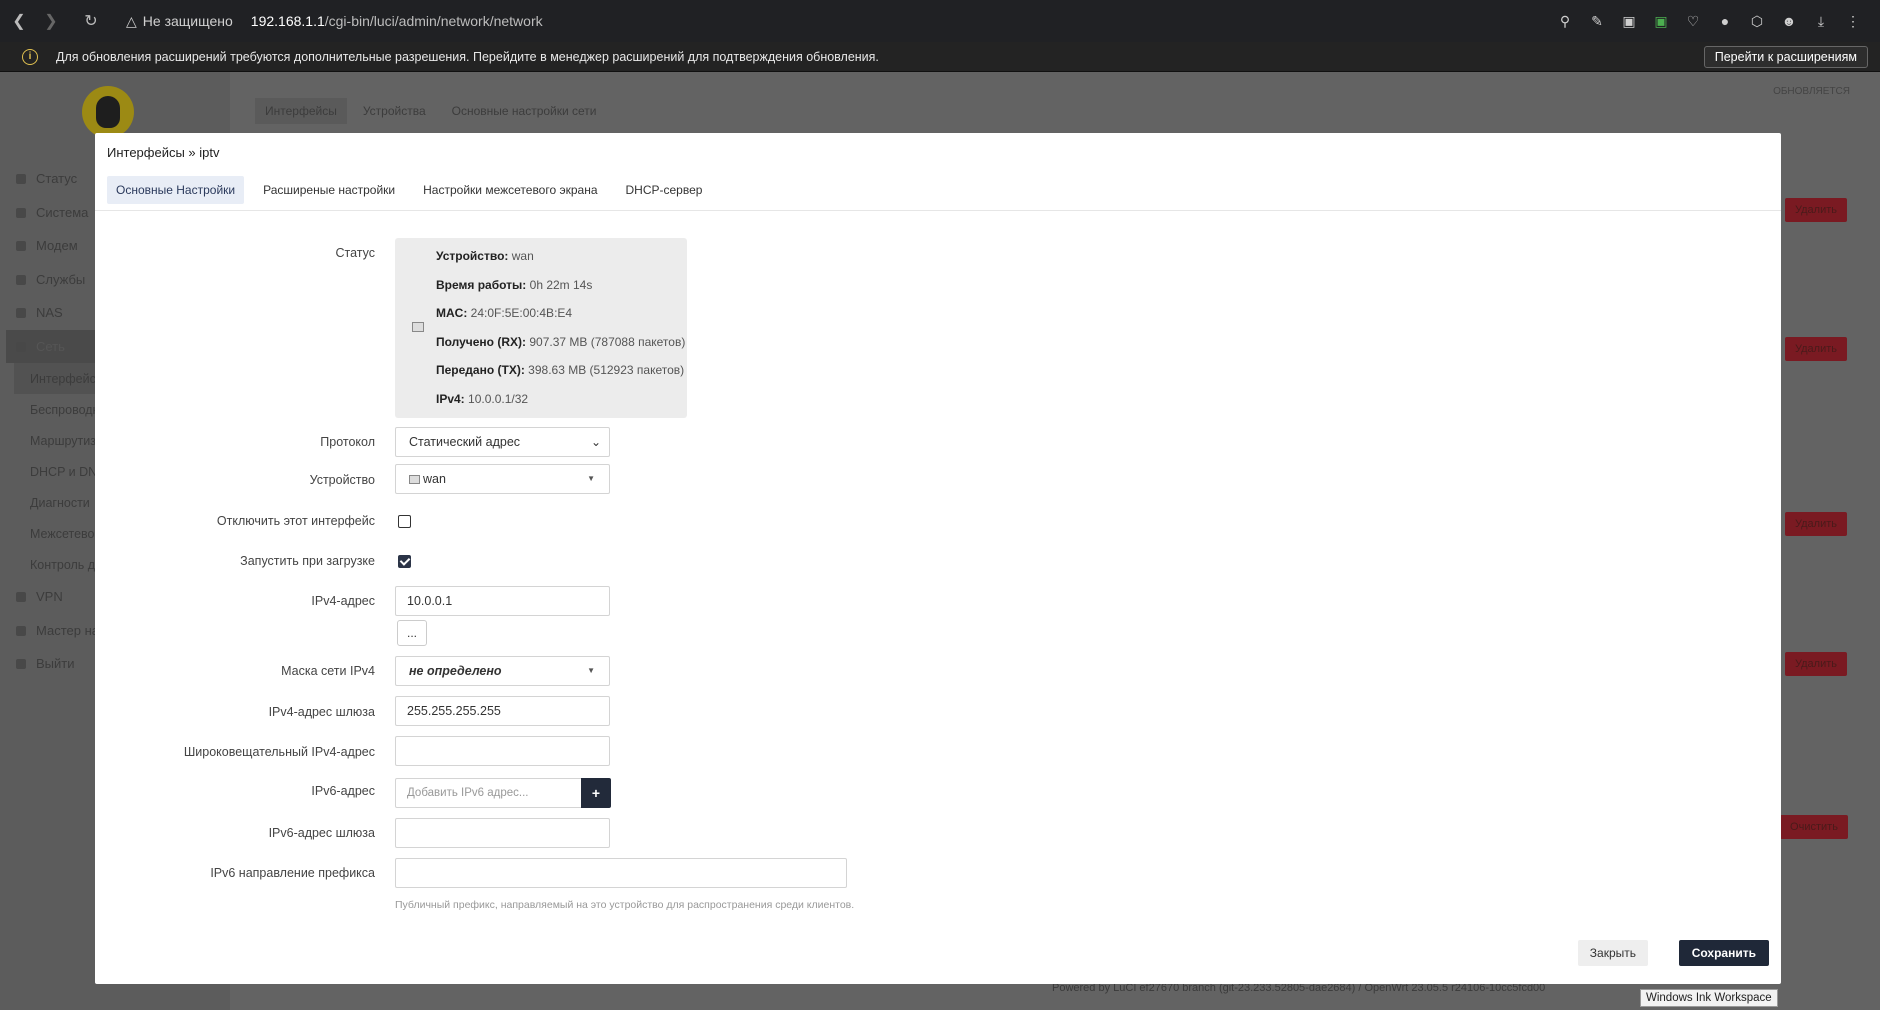  I want to click on profile-icon: ☻, so click(1789, 21).